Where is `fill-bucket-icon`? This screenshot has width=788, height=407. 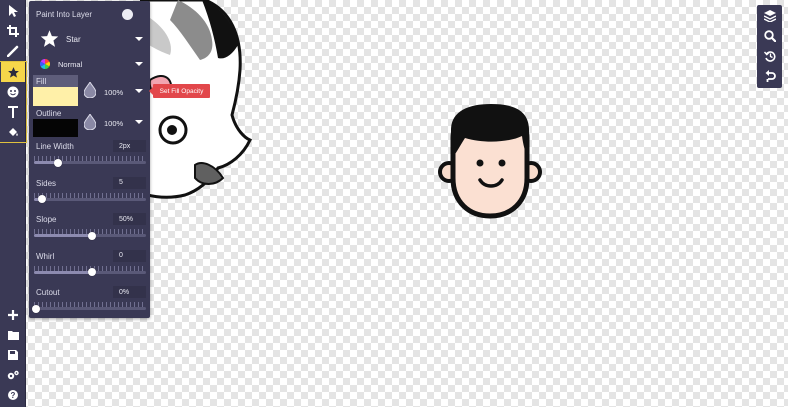
fill-bucket-icon is located at coordinates (13, 132).